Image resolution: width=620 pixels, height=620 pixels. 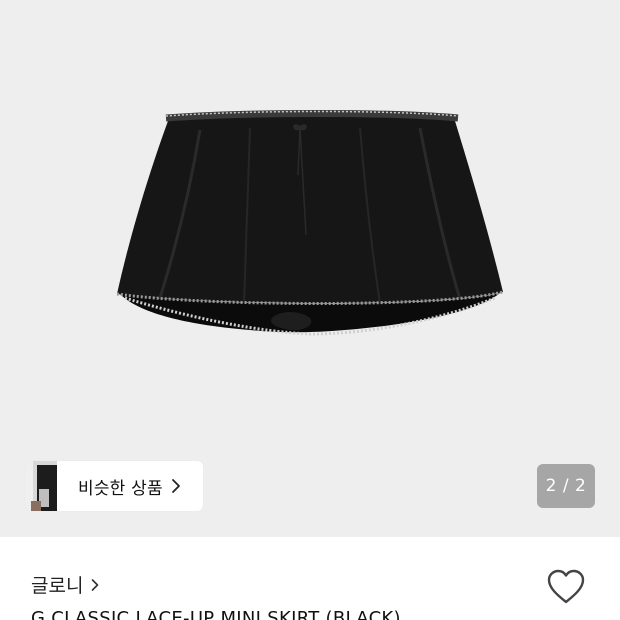 What do you see at coordinates (310, 578) in the screenshot?
I see `product-info-section: 글로니 G CLASSIC LACE-UP MINI SKIRT (BLACK)` at bounding box center [310, 578].